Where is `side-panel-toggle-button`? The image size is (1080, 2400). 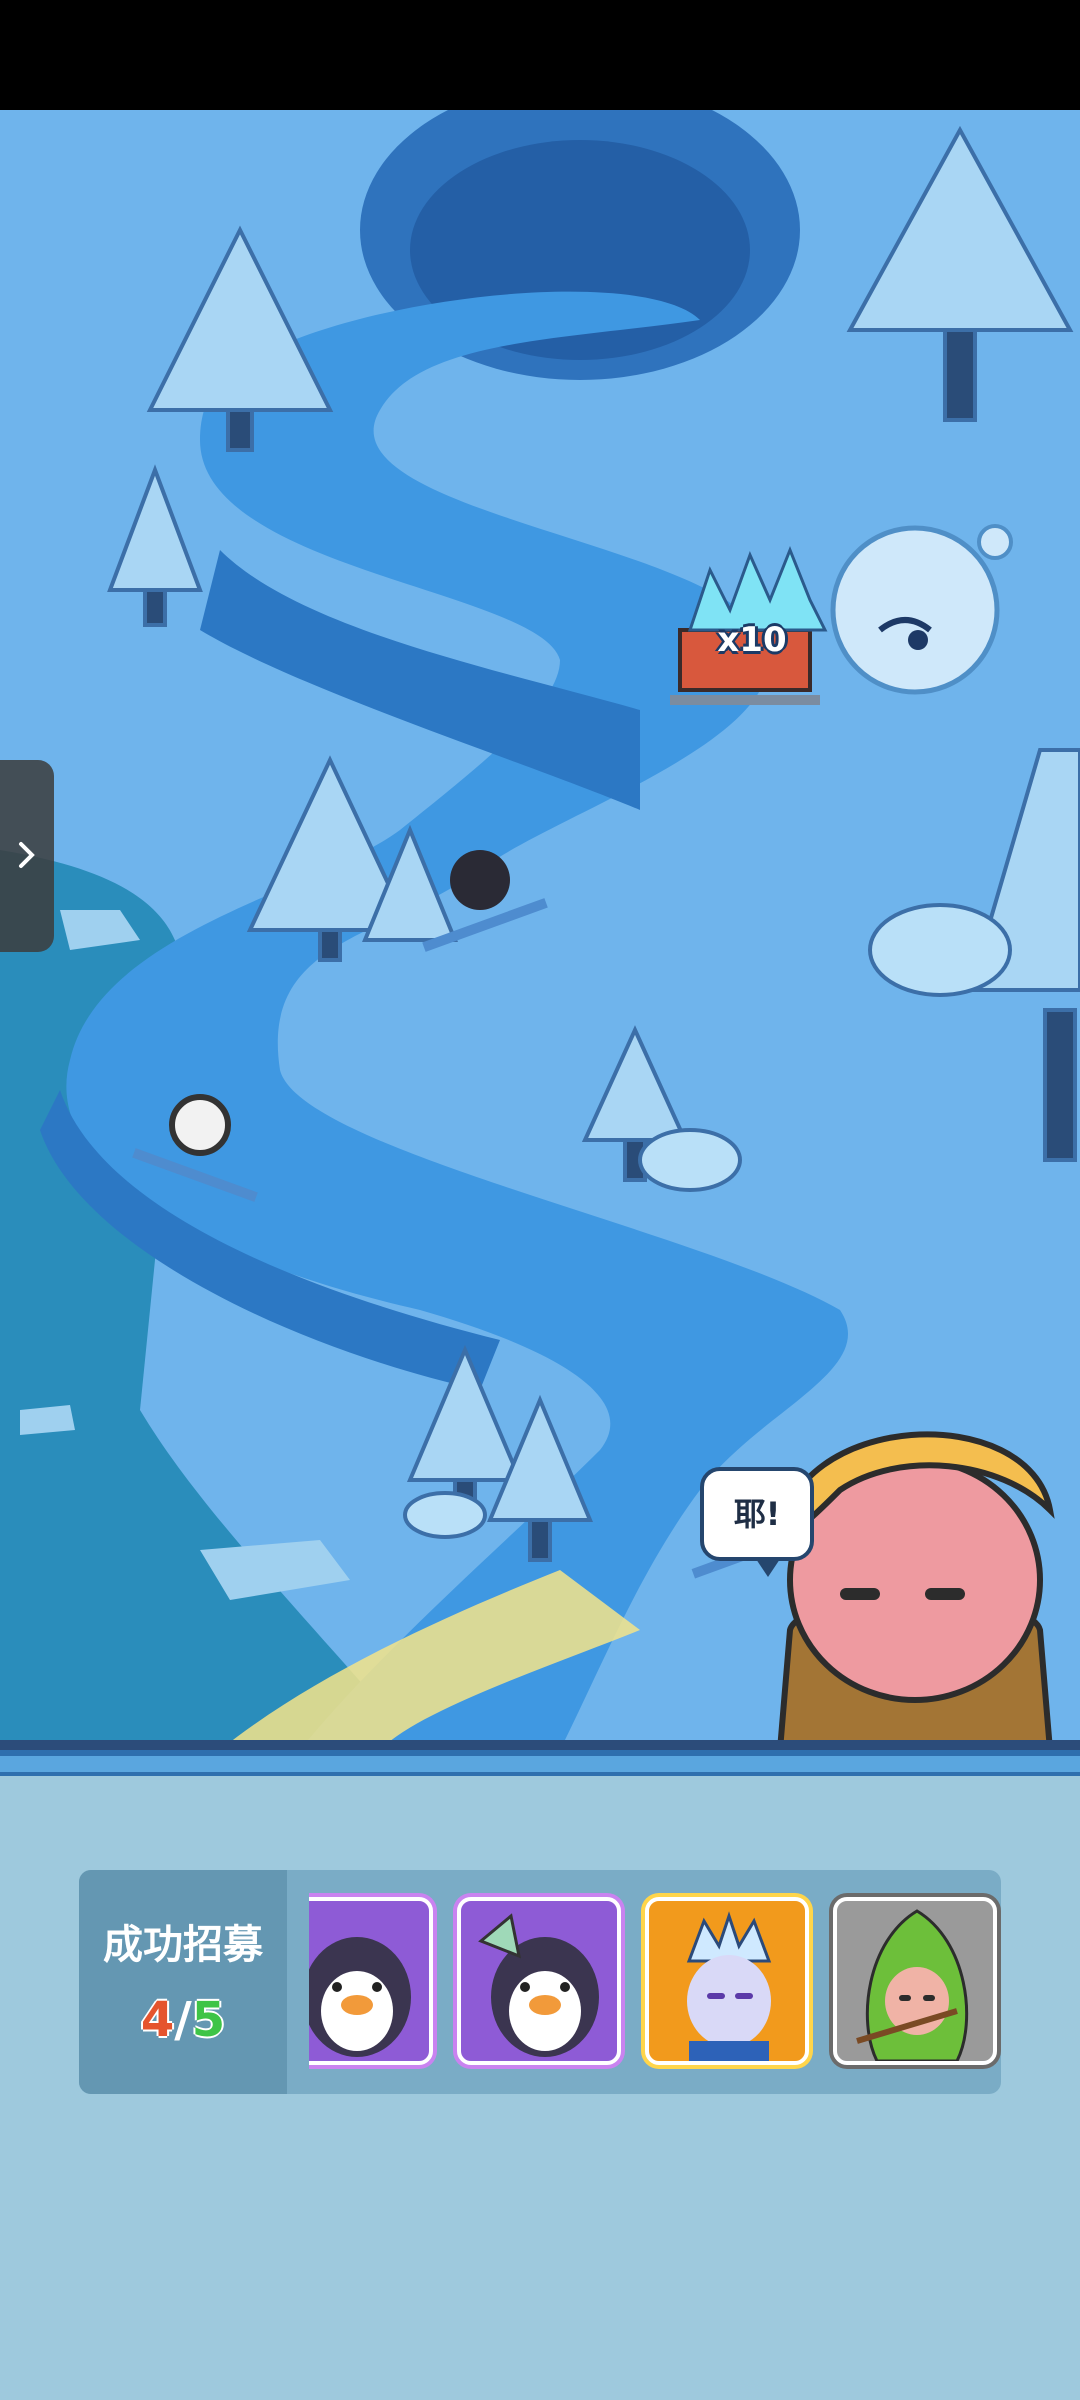 side-panel-toggle-button is located at coordinates (27, 856).